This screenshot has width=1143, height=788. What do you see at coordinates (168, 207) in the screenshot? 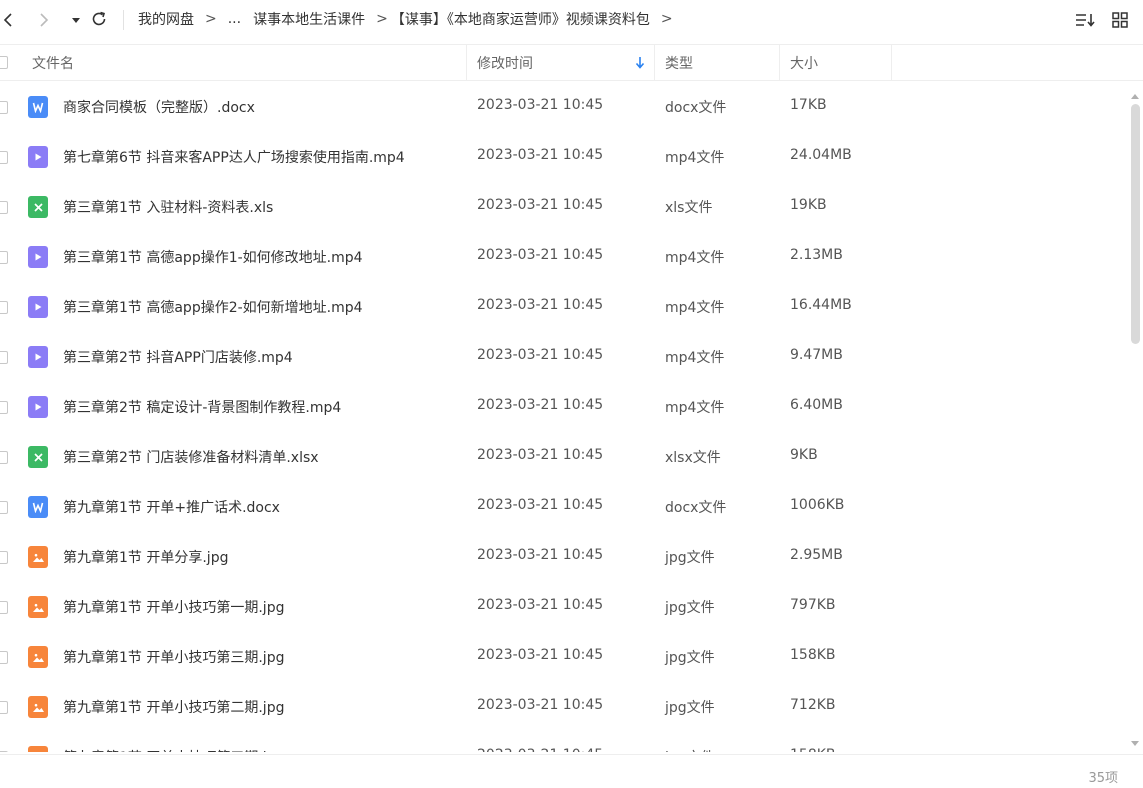
I see `file-name: 第三章第1节 入驻材料-资料表.xls` at bounding box center [168, 207].